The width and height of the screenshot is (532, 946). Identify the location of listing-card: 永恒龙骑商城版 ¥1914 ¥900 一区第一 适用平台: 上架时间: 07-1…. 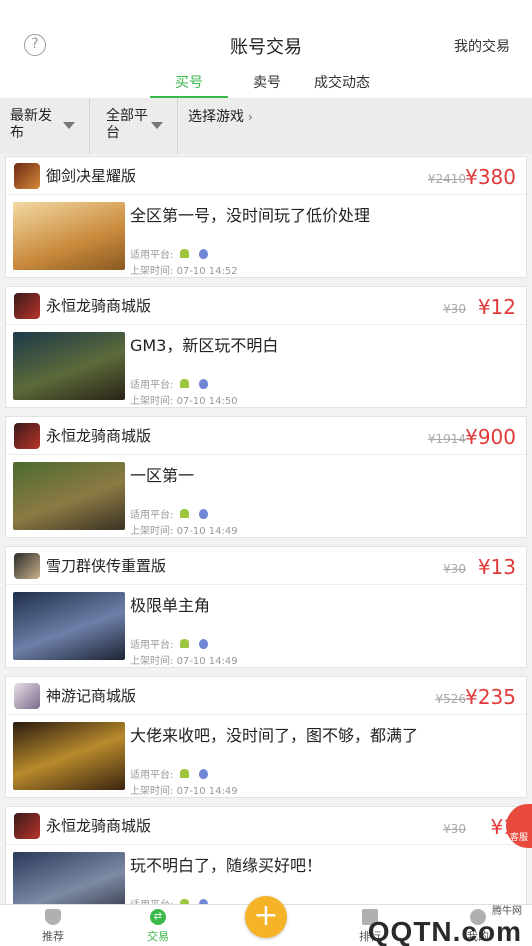
(266, 477).